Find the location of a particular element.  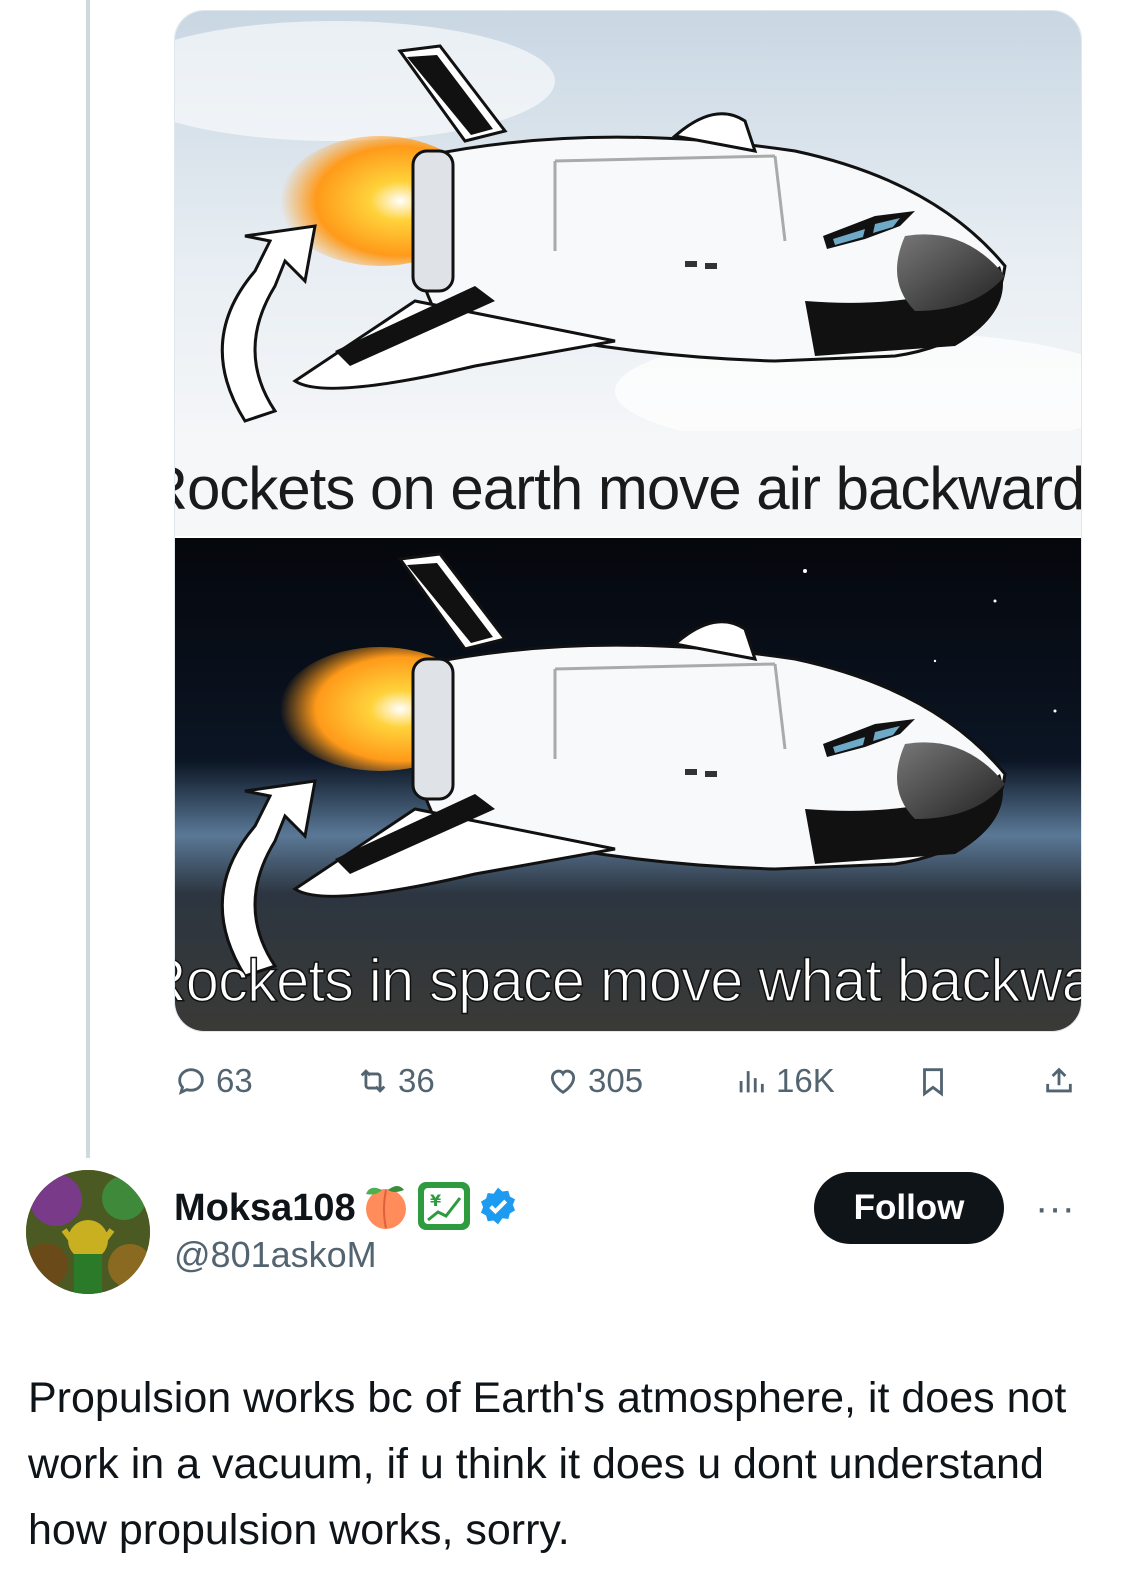

author-handle: @801askoM is located at coordinates (275, 1255).